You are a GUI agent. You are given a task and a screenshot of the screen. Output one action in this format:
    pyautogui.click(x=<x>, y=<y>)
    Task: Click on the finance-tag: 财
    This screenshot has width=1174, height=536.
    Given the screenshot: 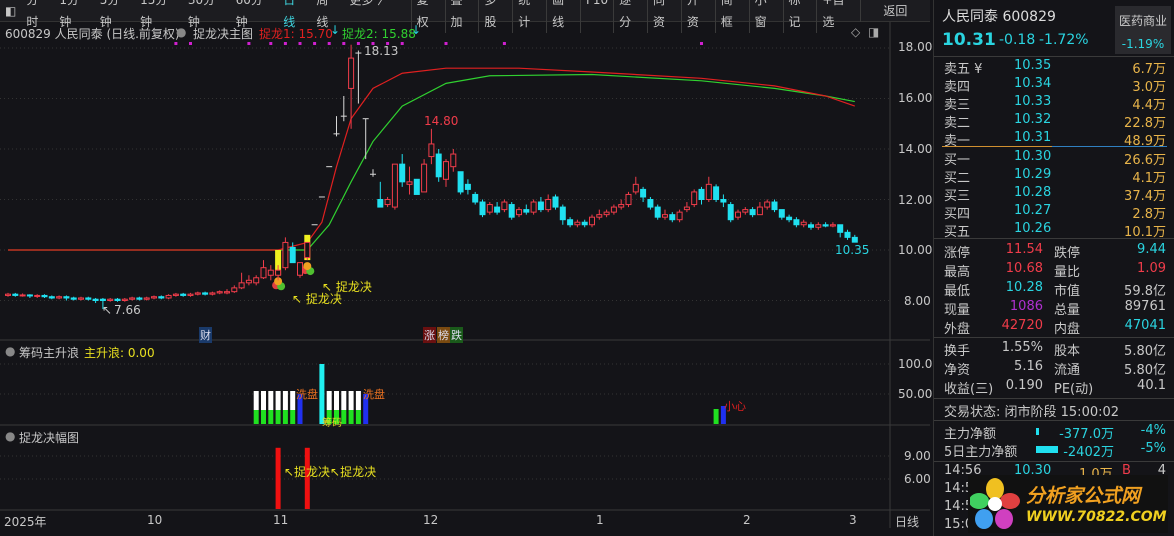 What is the action you would take?
    pyautogui.click(x=205, y=335)
    